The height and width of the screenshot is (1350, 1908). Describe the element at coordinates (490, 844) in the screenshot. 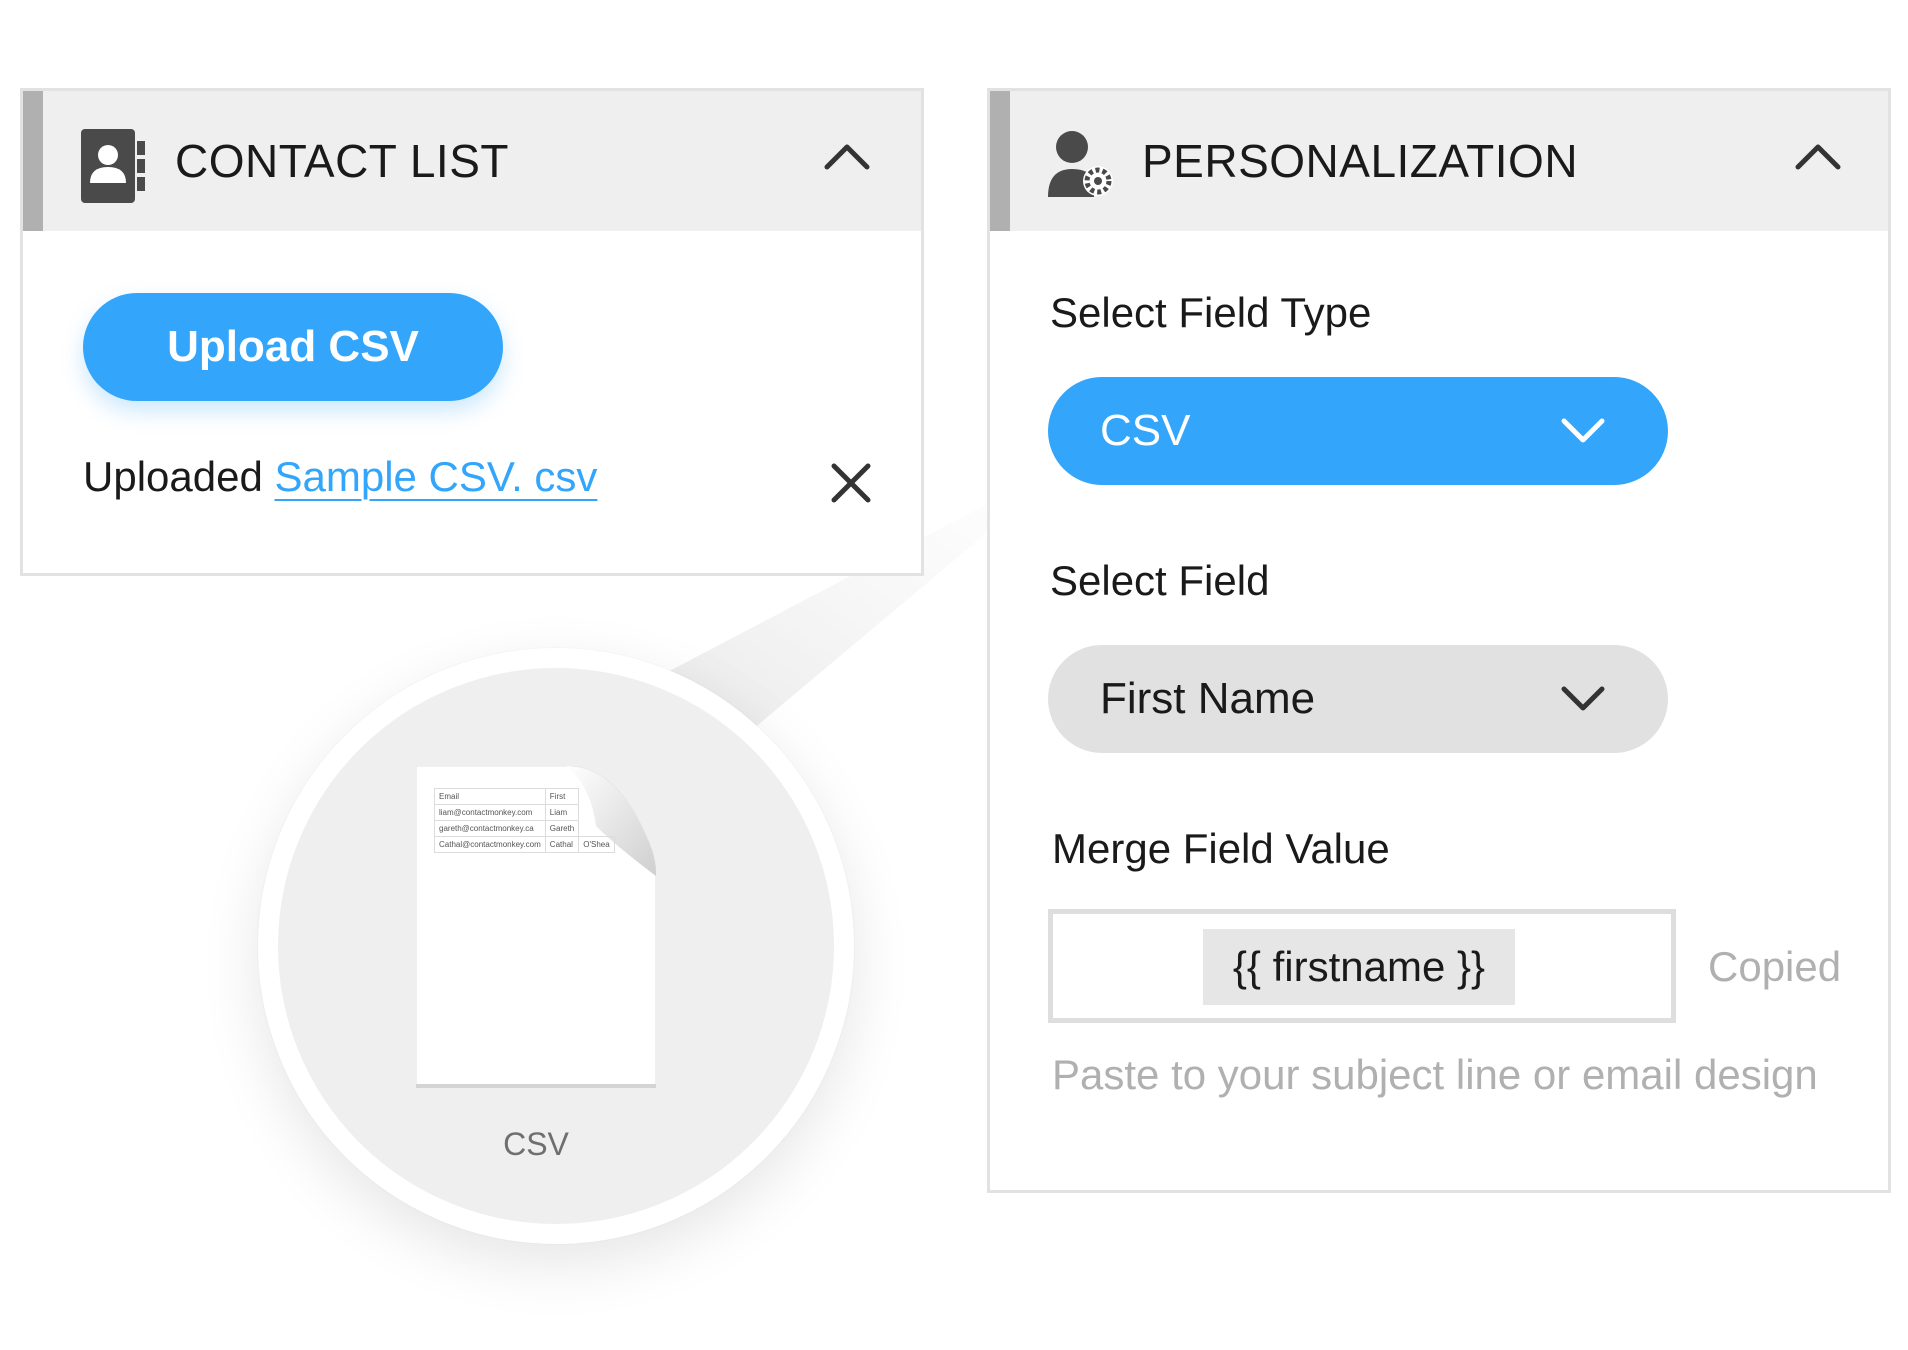

I see `table-cell: Cathal@contactmonkey.com` at that location.